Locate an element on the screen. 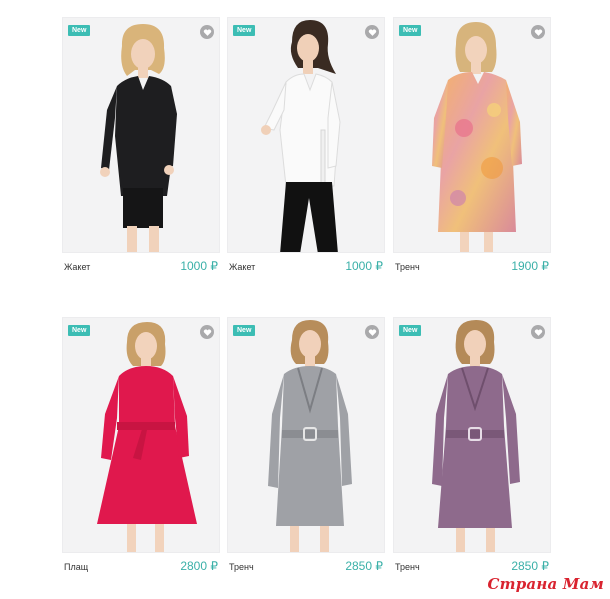 The image size is (610, 599). product-price: 1900 ₽ is located at coordinates (530, 266).